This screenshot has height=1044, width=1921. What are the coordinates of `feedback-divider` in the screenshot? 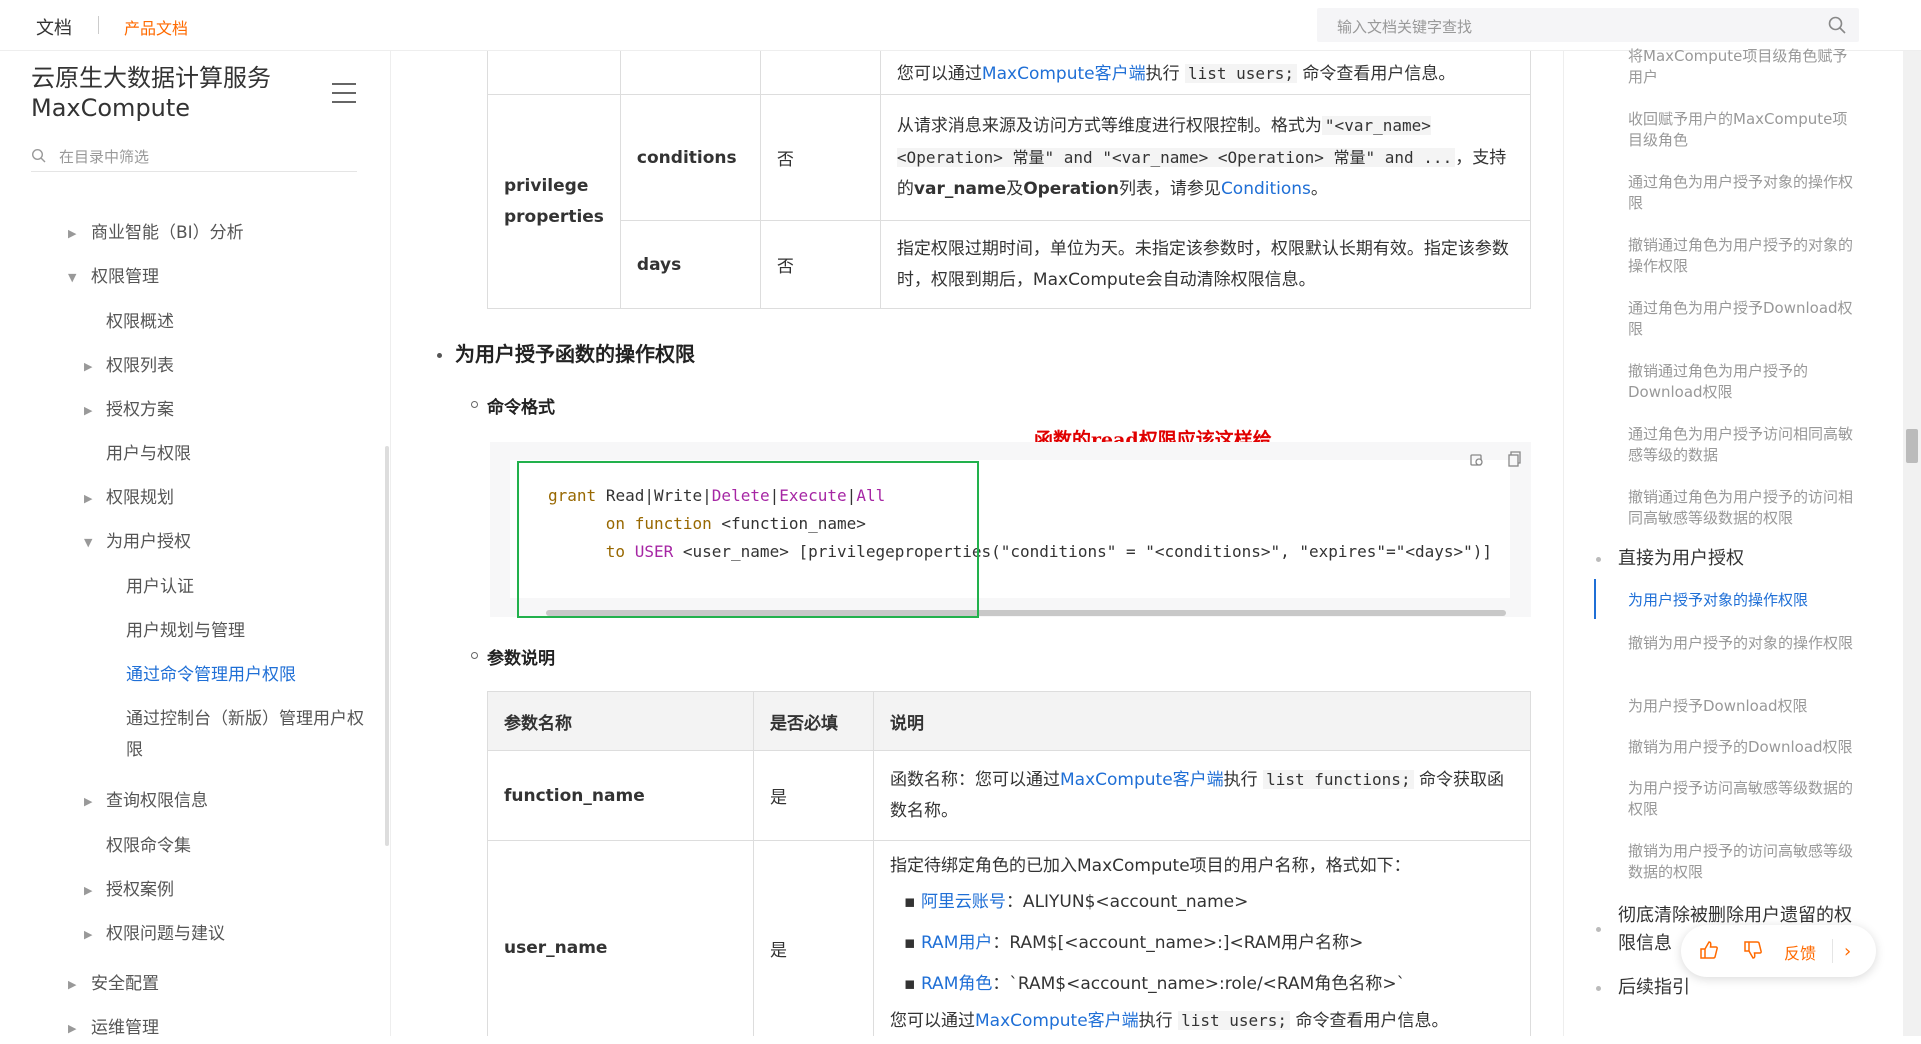 It's located at (1832, 951).